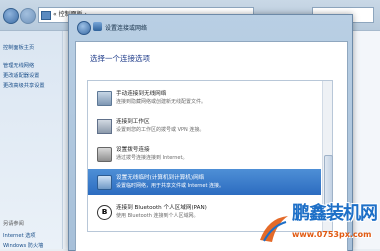 The image size is (380, 251). What do you see at coordinates (104, 182) in the screenshot?
I see `adhoc-network-icon` at bounding box center [104, 182].